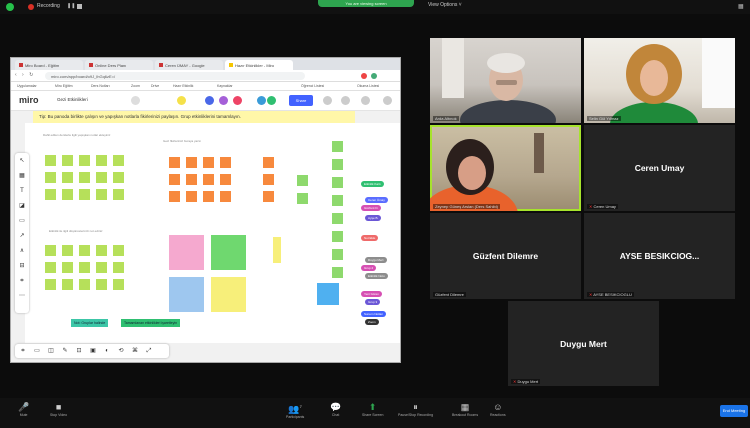 The height and width of the screenshot is (428, 750). Describe the element at coordinates (259, 65) in the screenshot. I see `browser-tab-active: Hazır Etkinlikler - Miro` at that location.